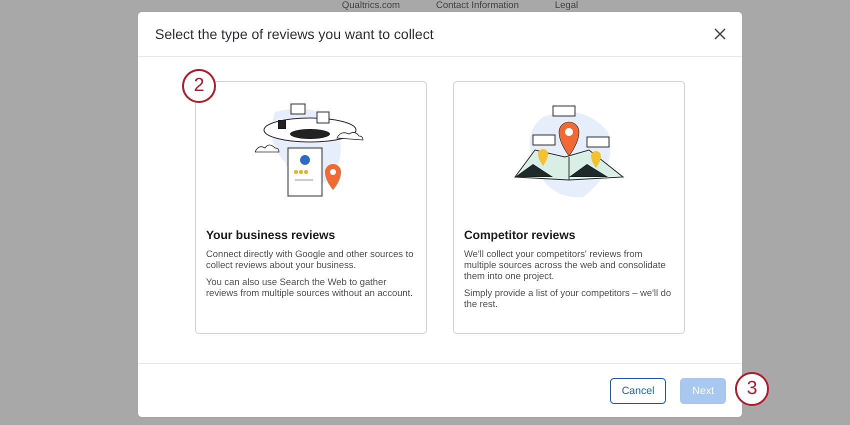  What do you see at coordinates (310, 259) in the screenshot?
I see `card-description: Connect directly with Google and other sources to collect reviews about your business.` at bounding box center [310, 259].